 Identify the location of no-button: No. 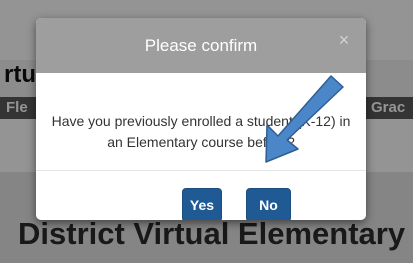
(268, 204).